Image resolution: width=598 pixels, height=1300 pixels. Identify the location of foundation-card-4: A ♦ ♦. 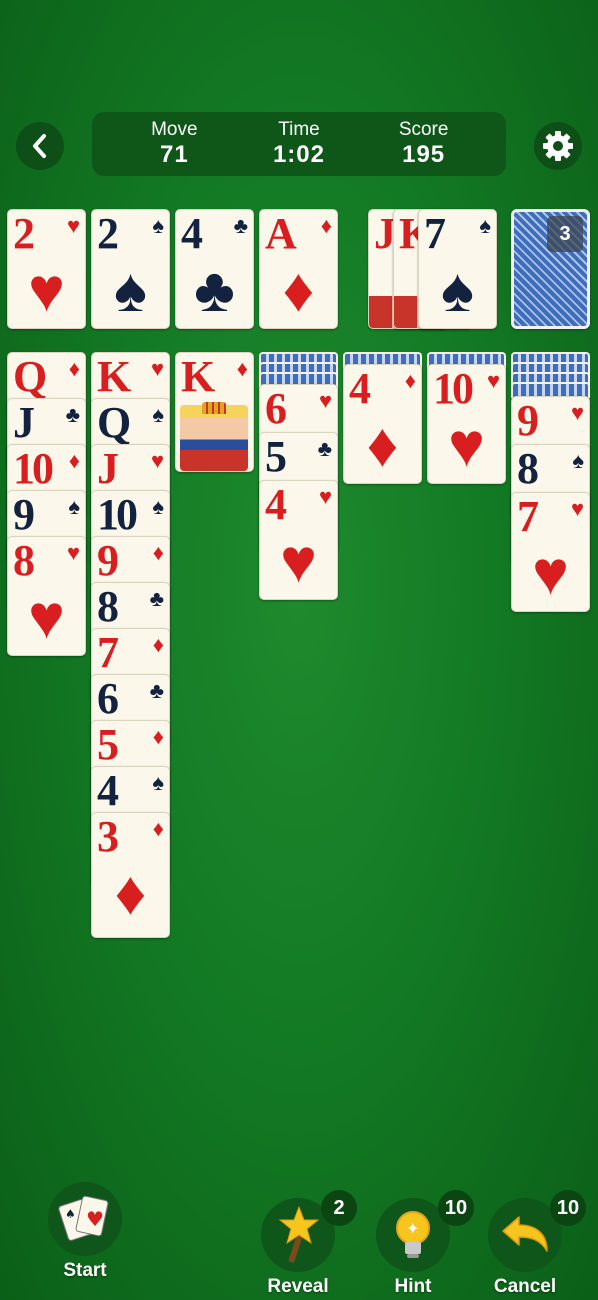
(298, 269).